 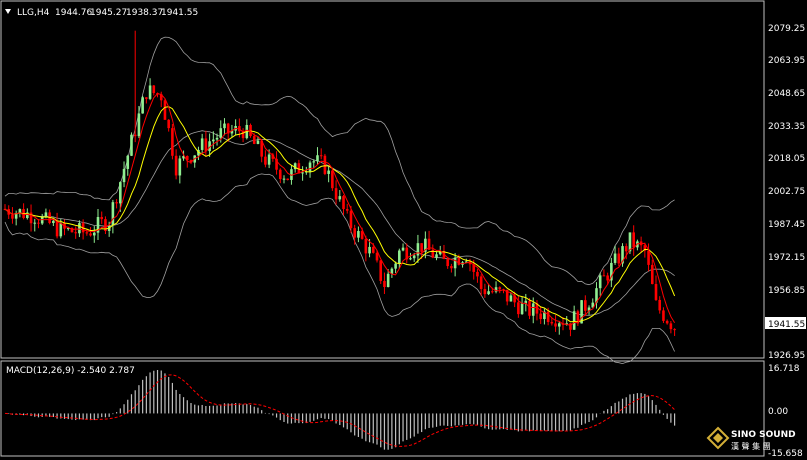 What do you see at coordinates (73, 13) in the screenshot?
I see `open-value: 1944.76` at bounding box center [73, 13].